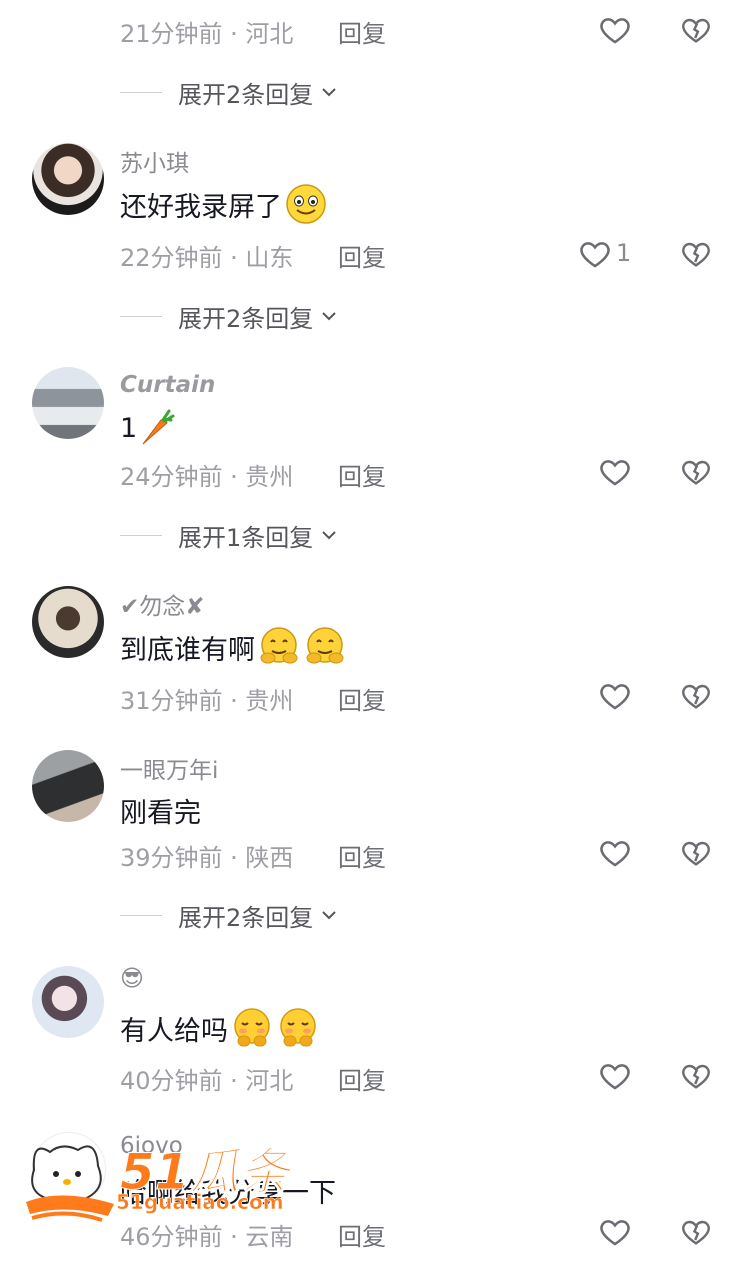 This screenshot has width=750, height=1280. What do you see at coordinates (207, 258) in the screenshot?
I see `comment-meta: 22分钟前 · 山东` at bounding box center [207, 258].